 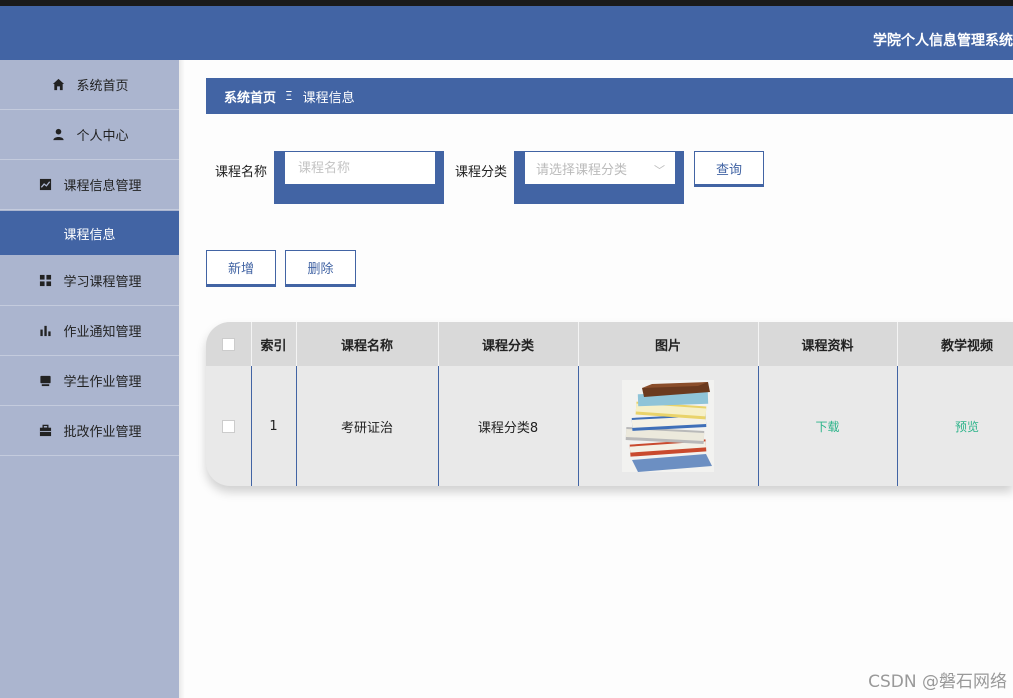 I want to click on sidebar-item-label: 学生作业管理, so click(x=102, y=382).